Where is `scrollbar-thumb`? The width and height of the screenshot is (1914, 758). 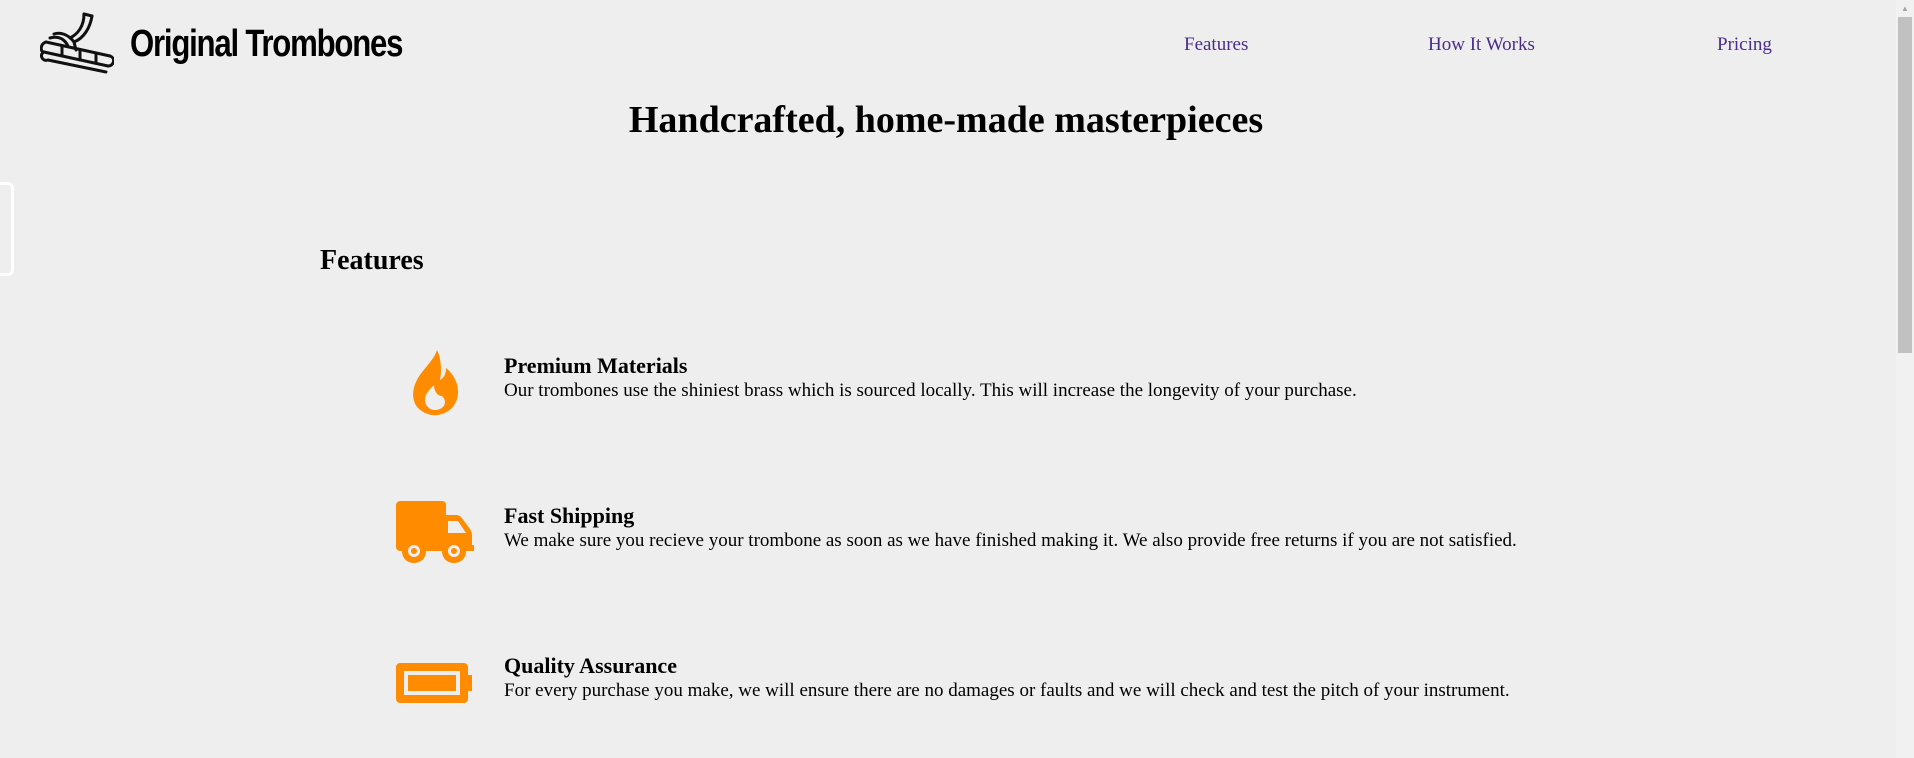 scrollbar-thumb is located at coordinates (1905, 185).